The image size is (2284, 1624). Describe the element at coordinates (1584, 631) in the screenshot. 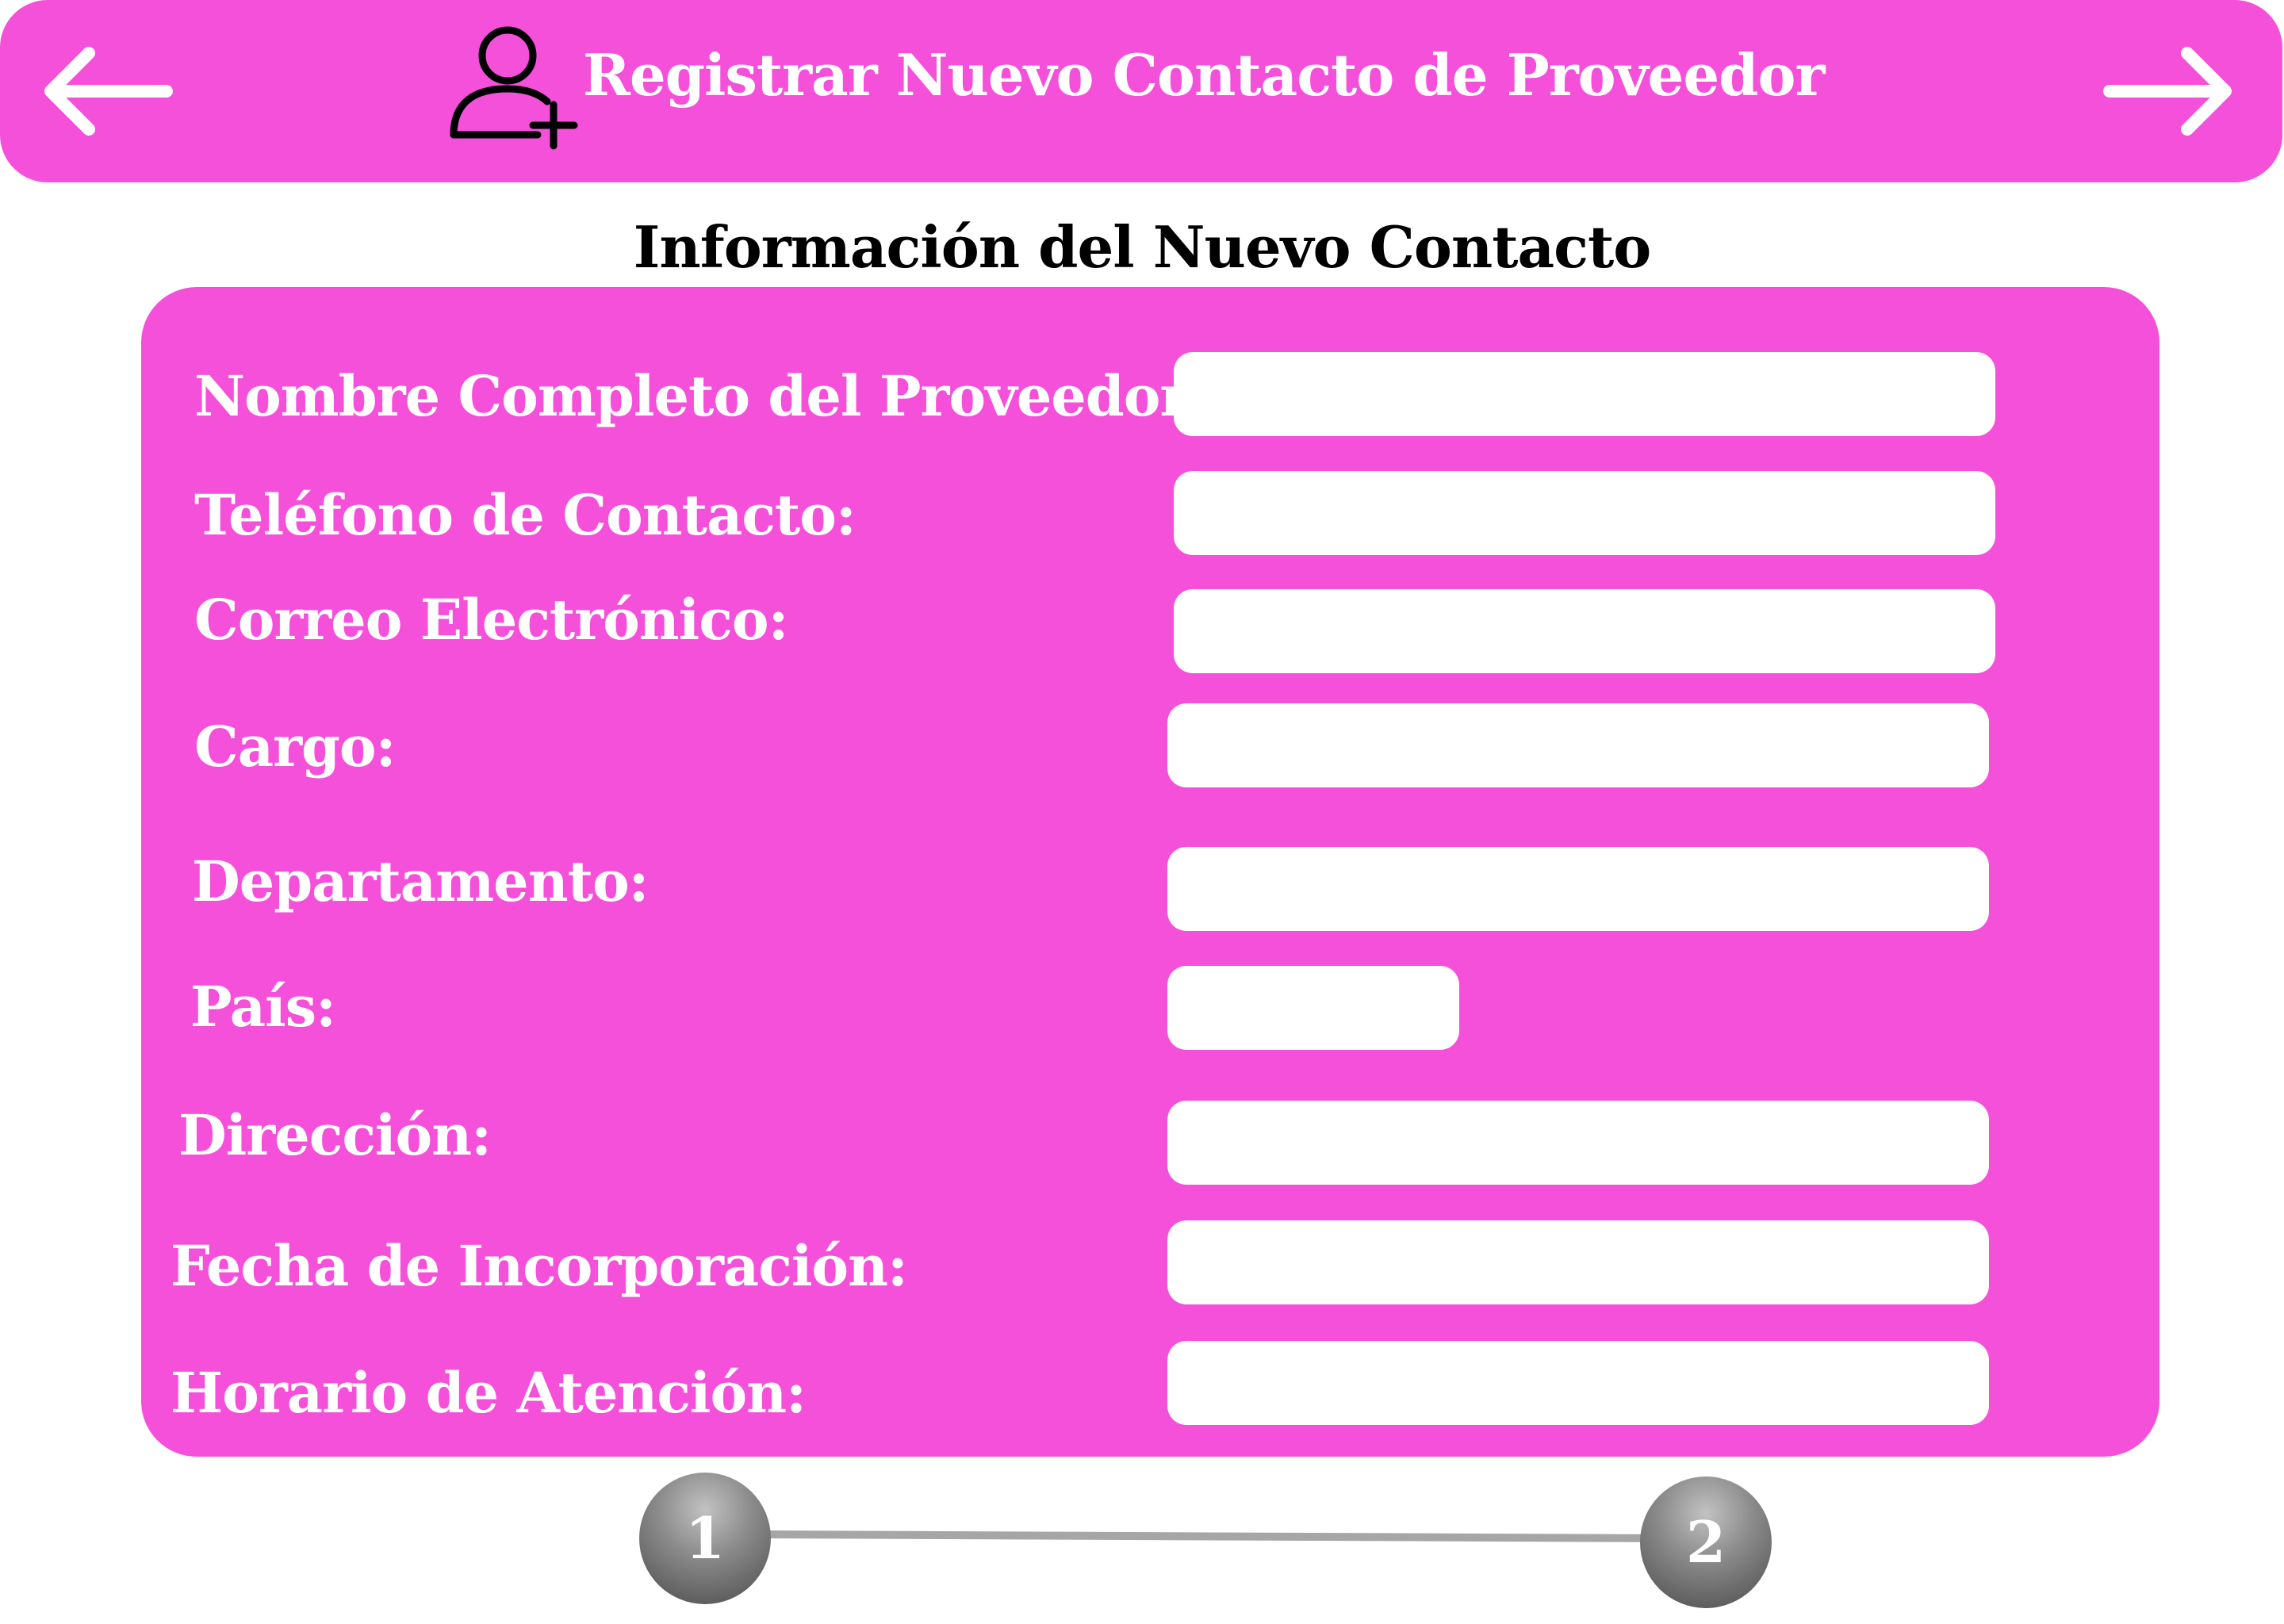

I see `correo-input` at that location.